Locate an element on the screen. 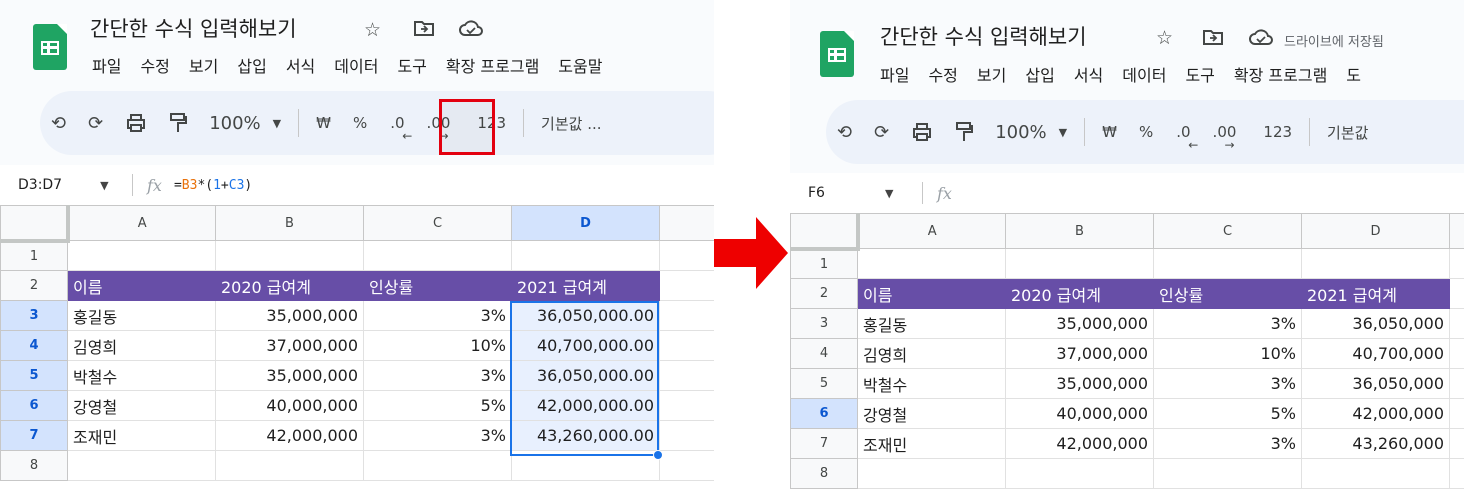 The image size is (1464, 489). menu-extensions: 확장 프로그램 is located at coordinates (1280, 74).